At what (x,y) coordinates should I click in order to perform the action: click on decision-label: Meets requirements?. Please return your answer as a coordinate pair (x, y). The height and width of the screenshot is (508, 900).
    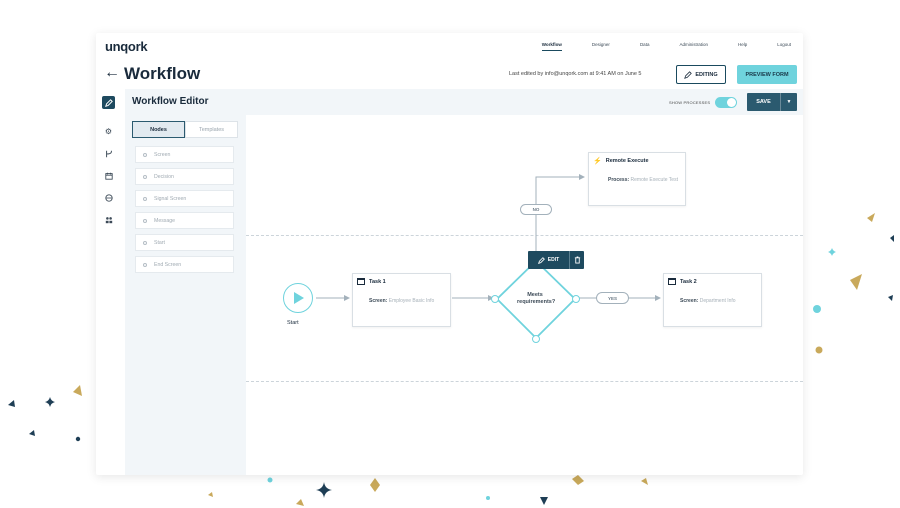
    Looking at the image, I should click on (536, 299).